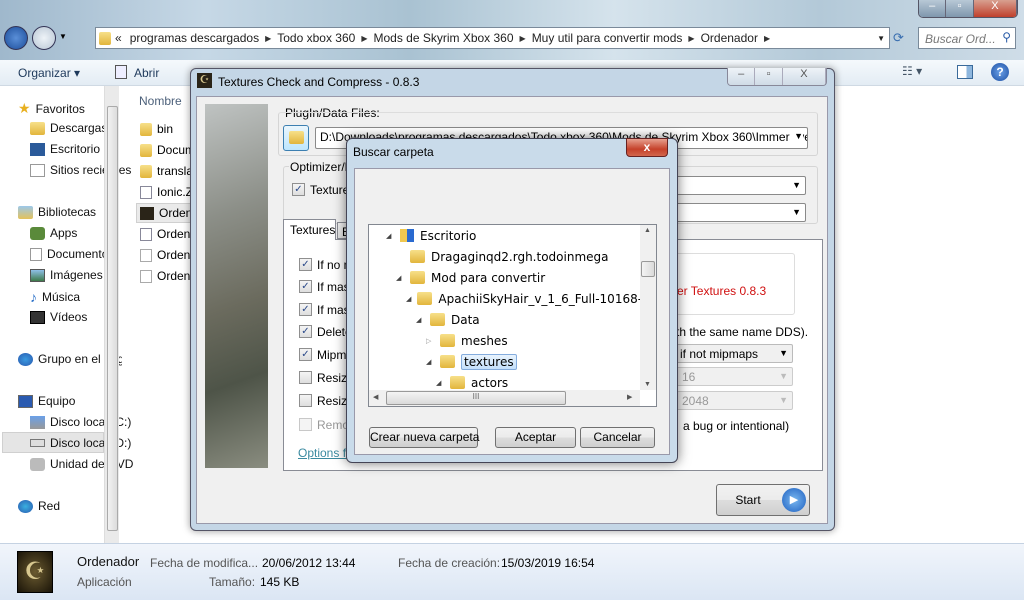  What do you see at coordinates (296, 138) in the screenshot?
I see `browse-folder-button` at bounding box center [296, 138].